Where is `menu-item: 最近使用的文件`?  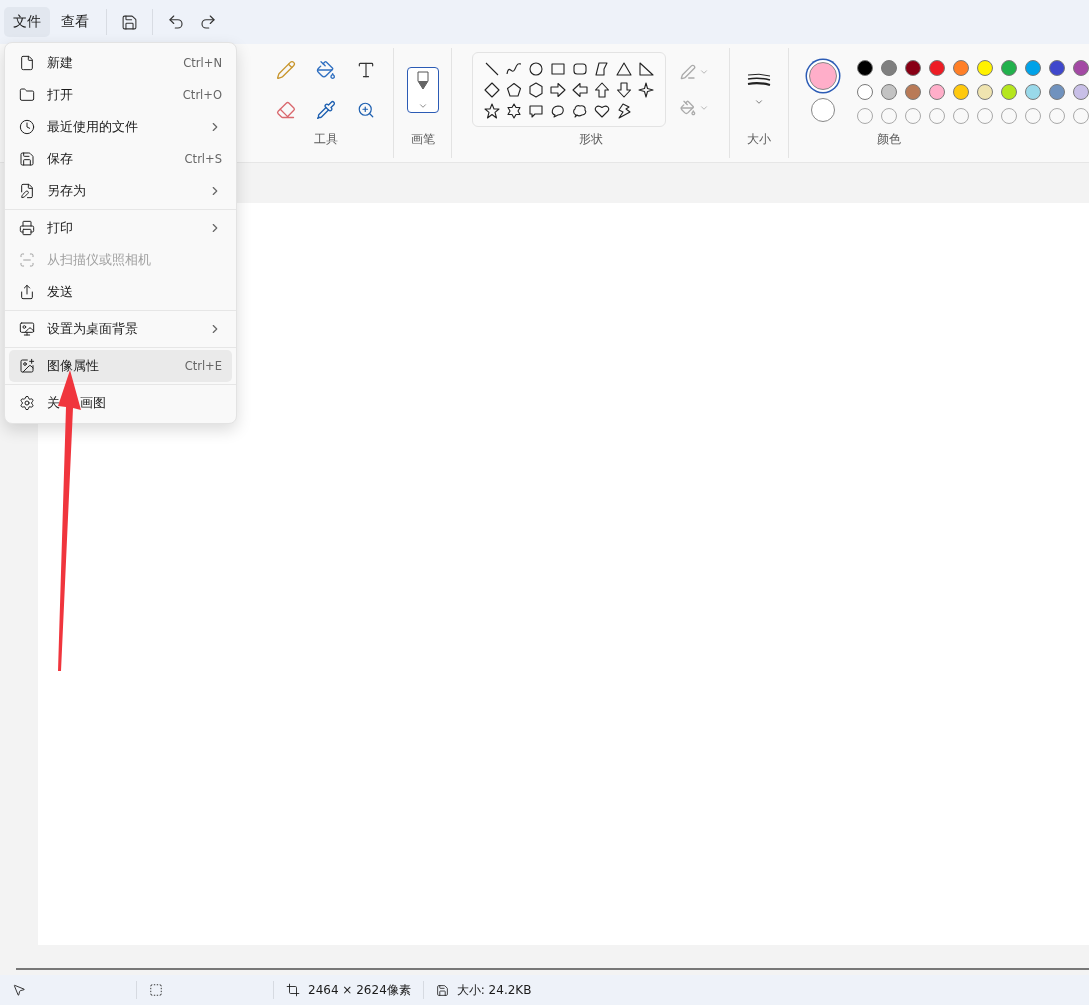 menu-item: 最近使用的文件 is located at coordinates (120, 127).